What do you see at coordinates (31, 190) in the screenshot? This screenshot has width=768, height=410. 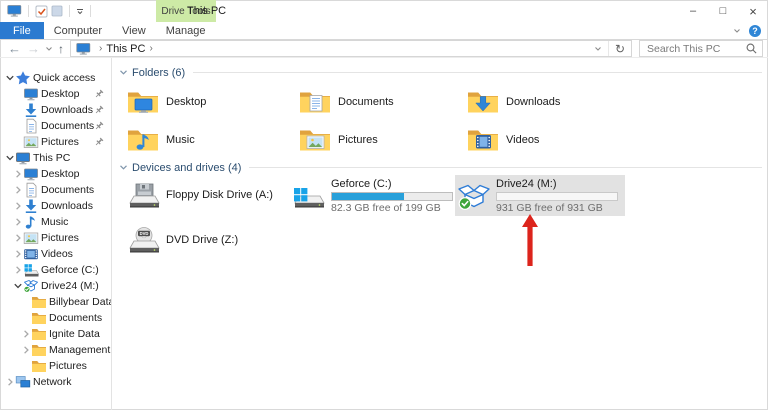 I see `document-icon` at bounding box center [31, 190].